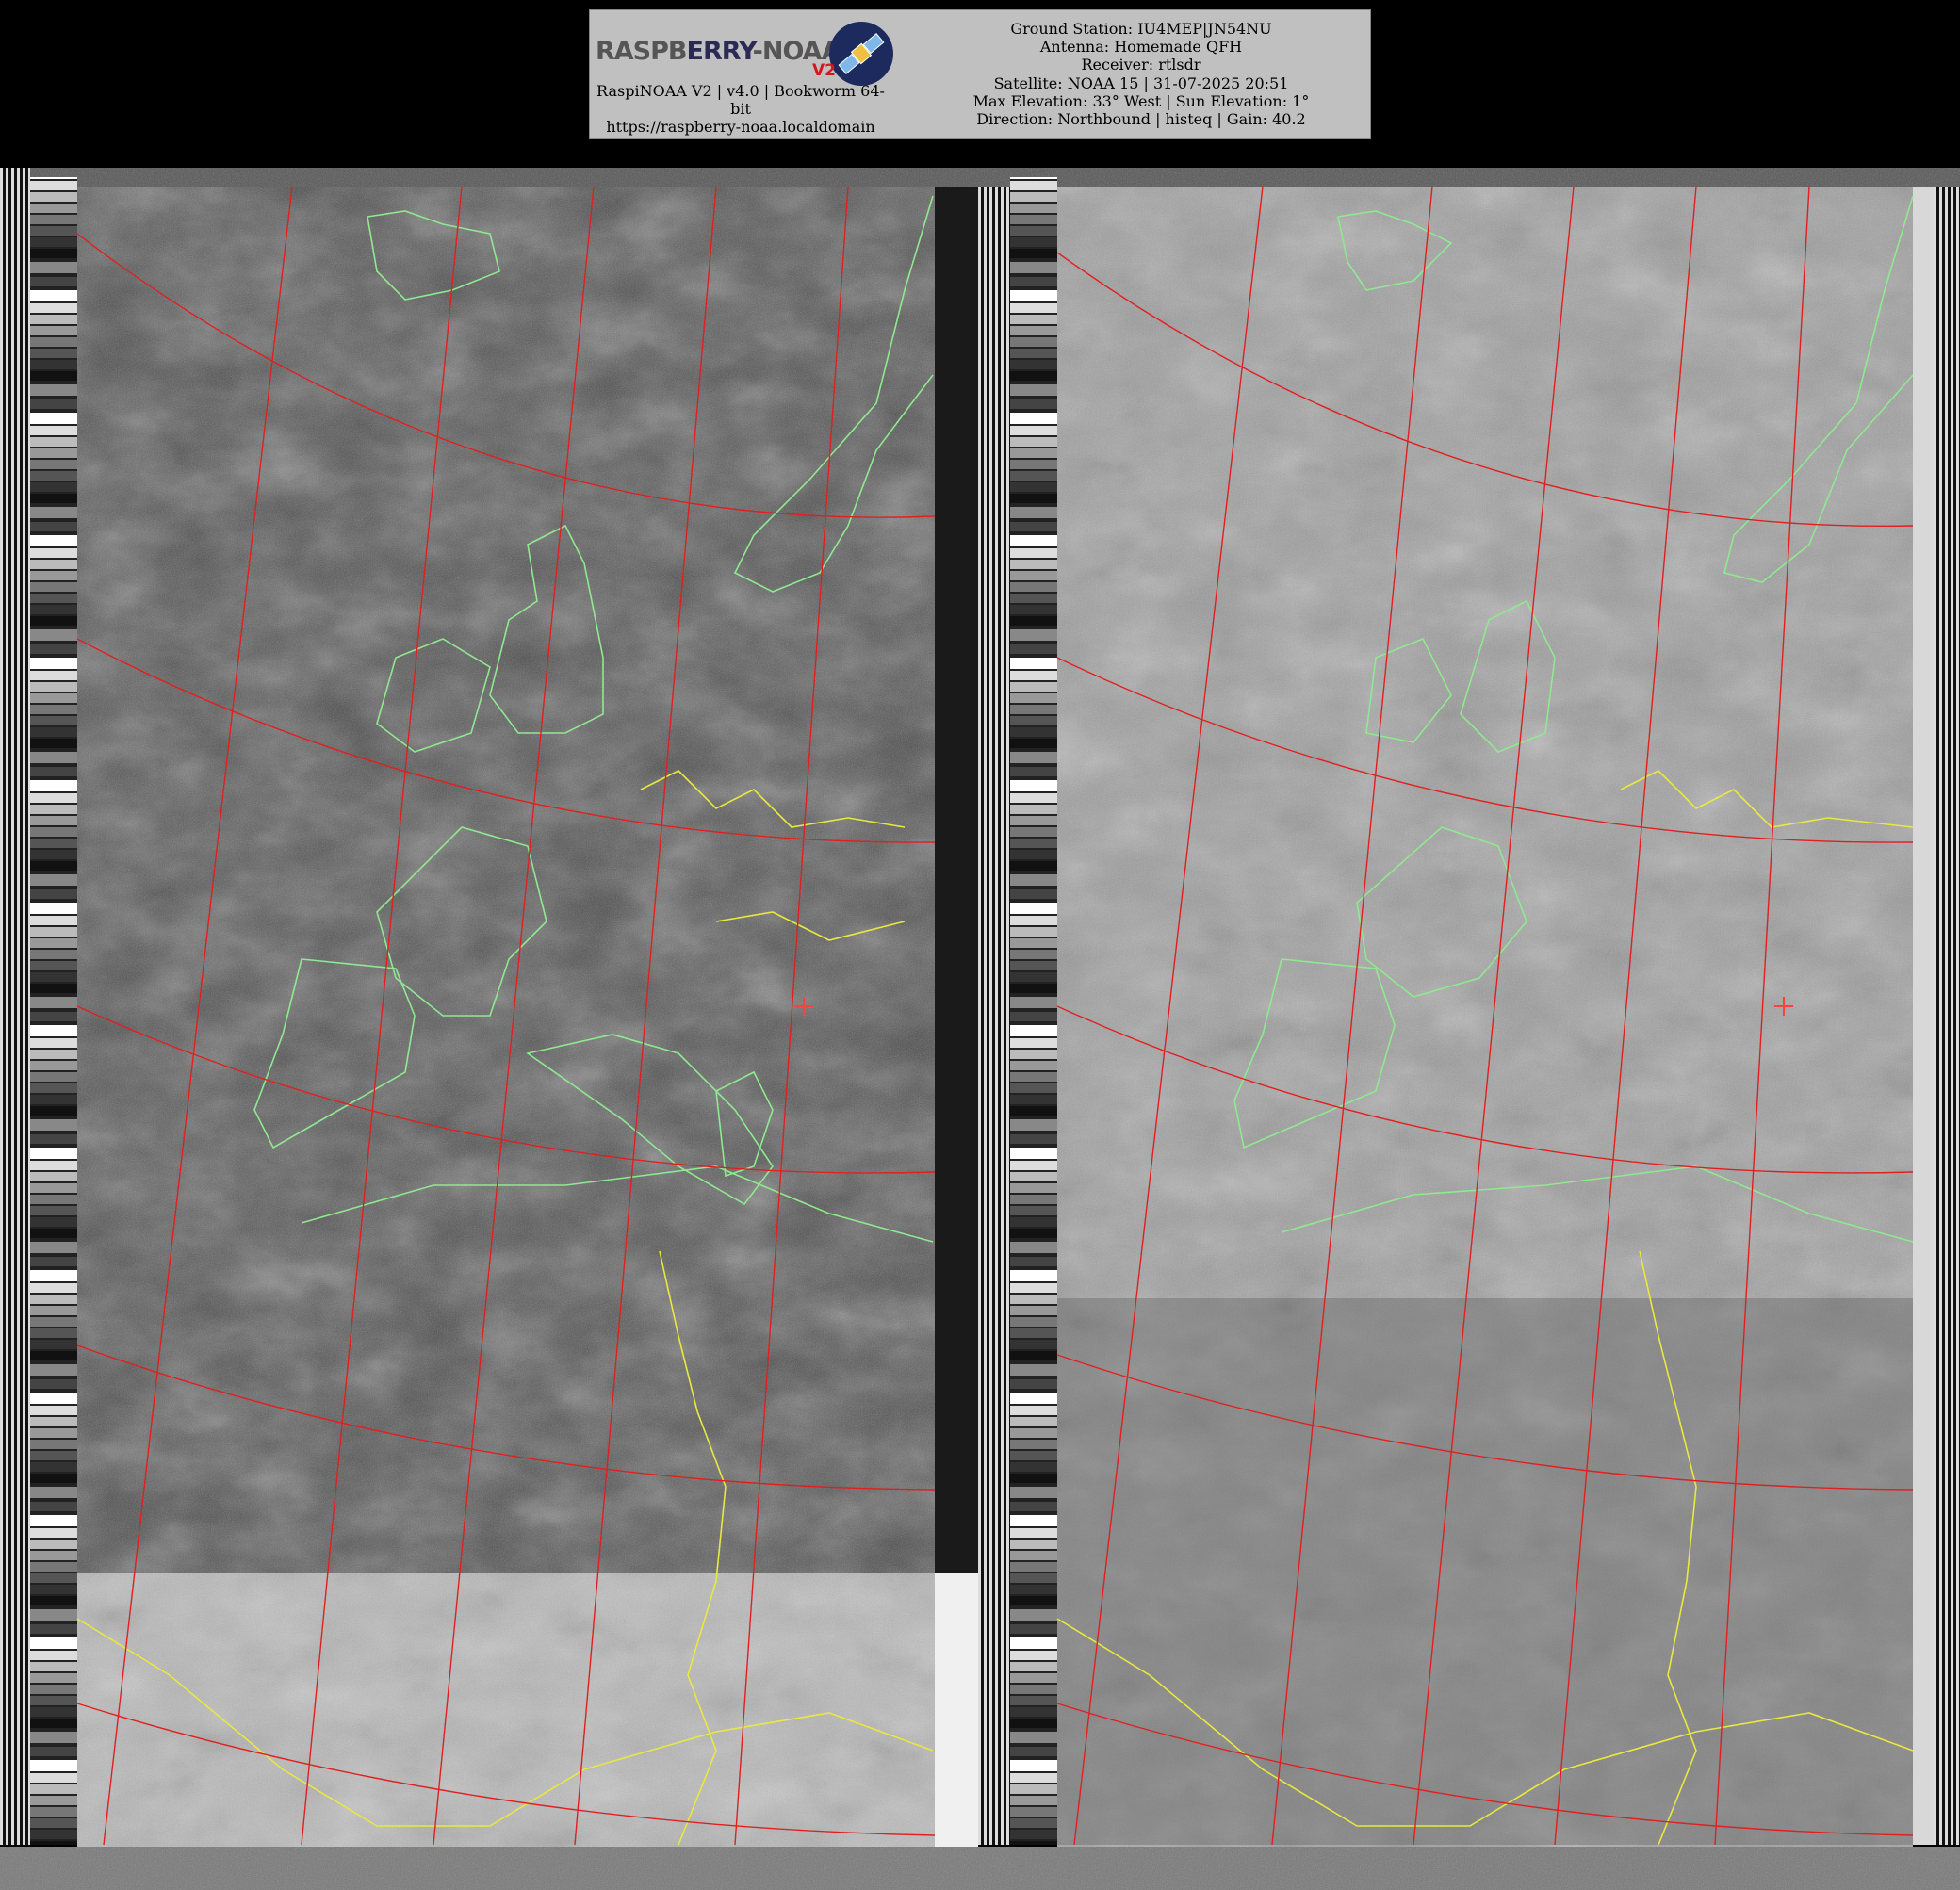 This screenshot has height=1890, width=1960. I want to click on antenna: Antenna: Homemade QFH, so click(1141, 47).